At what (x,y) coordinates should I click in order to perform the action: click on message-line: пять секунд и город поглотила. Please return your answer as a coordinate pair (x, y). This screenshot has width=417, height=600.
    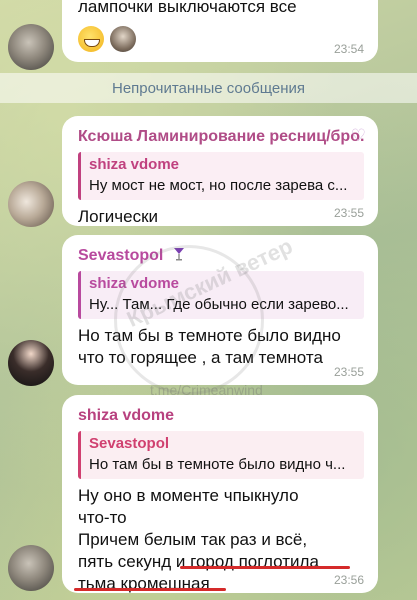
    Looking at the image, I should click on (198, 561).